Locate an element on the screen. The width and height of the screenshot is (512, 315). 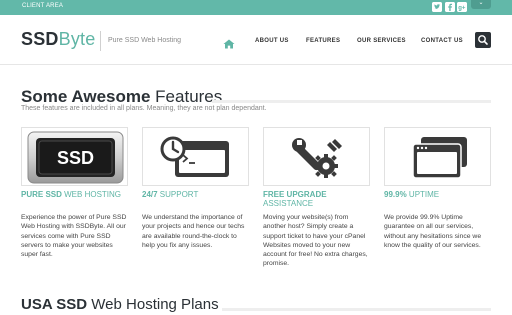
plans-heading-rule is located at coordinates (356, 309).